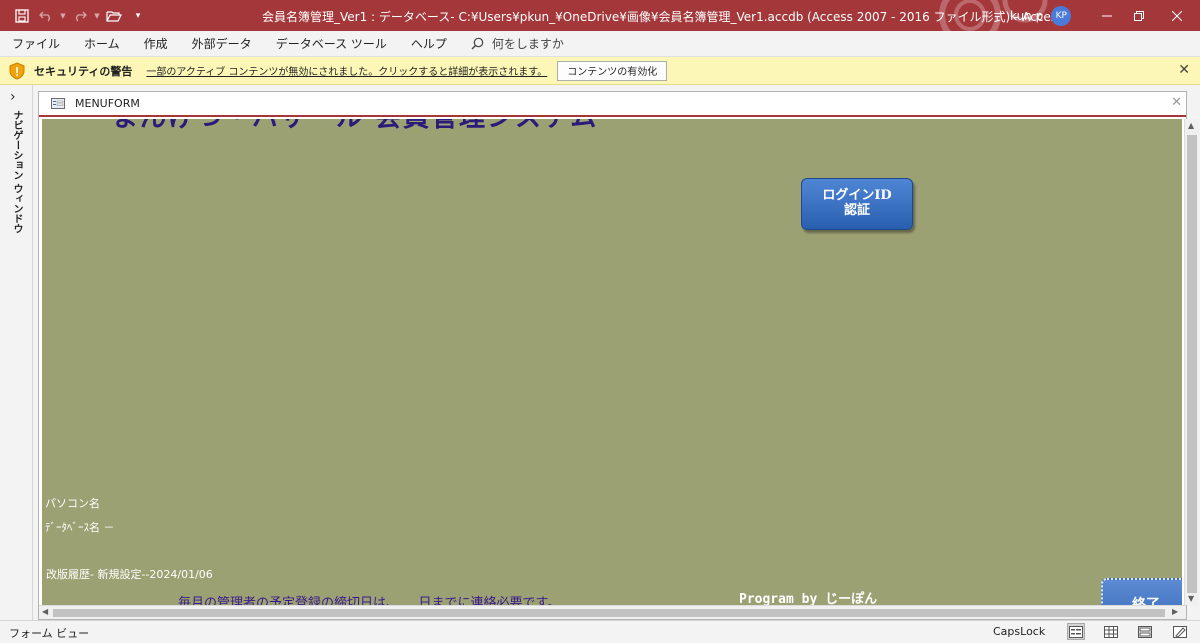 This screenshot has height=643, width=1200. What do you see at coordinates (58, 103) in the screenshot?
I see `form-icon` at bounding box center [58, 103].